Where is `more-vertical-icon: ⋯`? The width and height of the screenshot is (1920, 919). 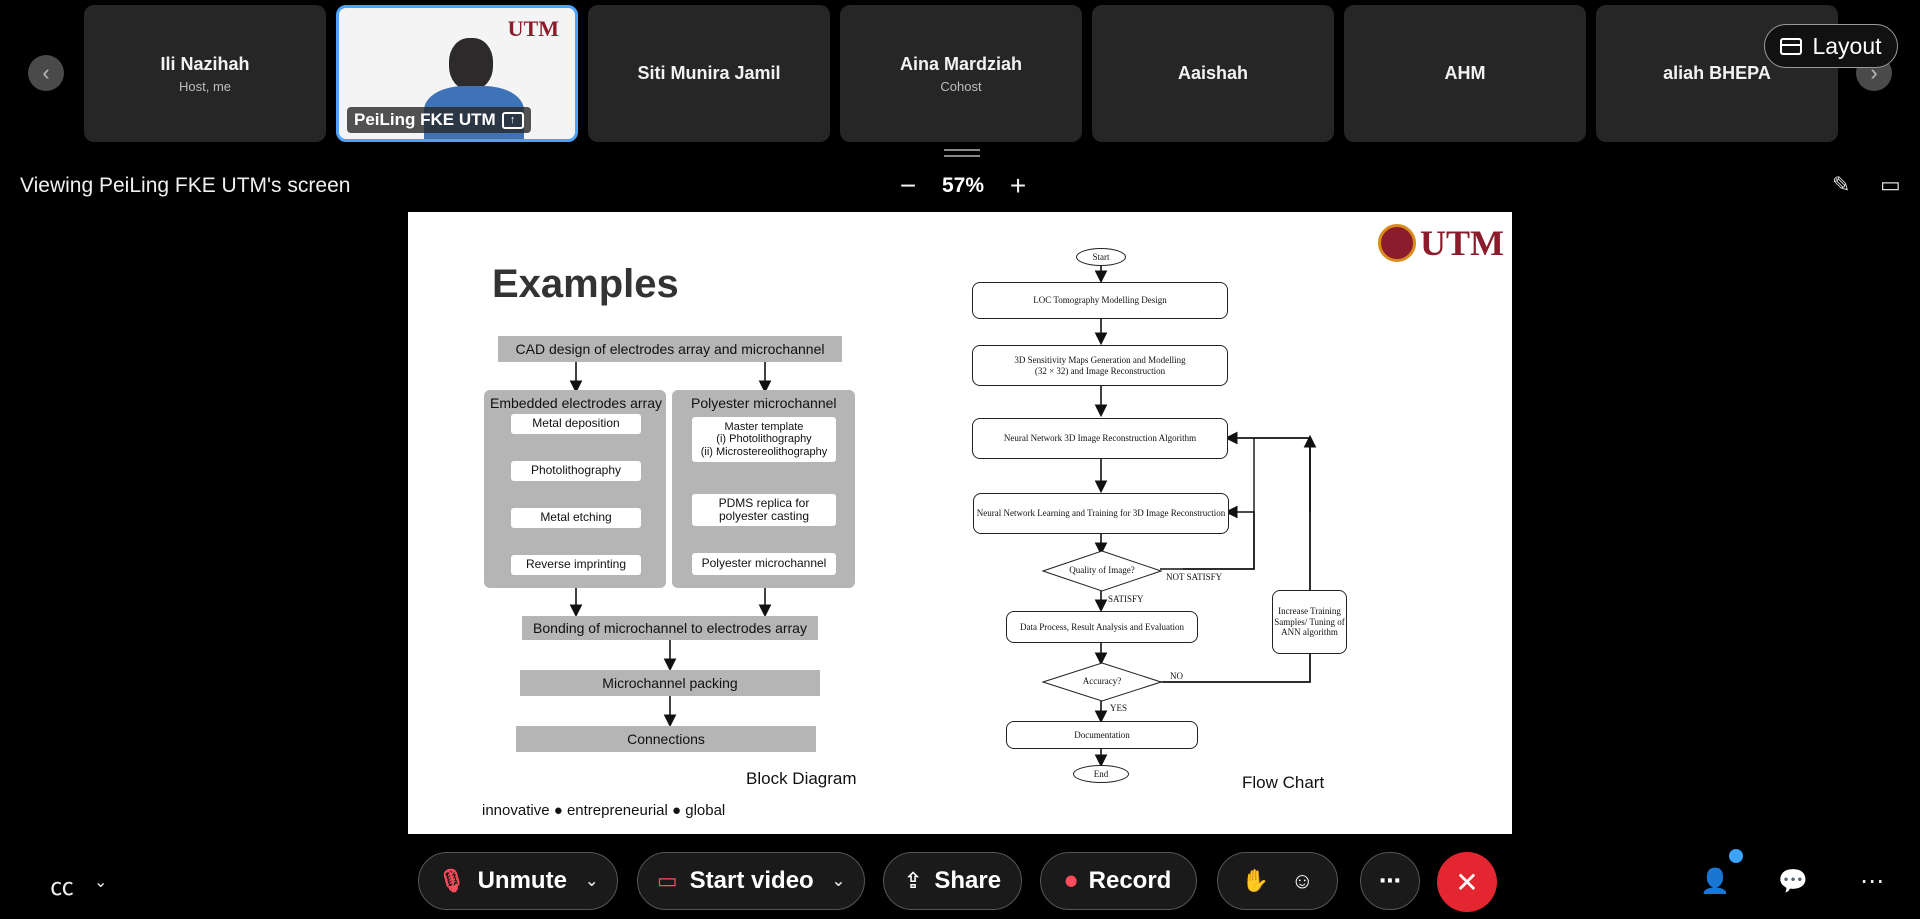
more-vertical-icon: ⋯ is located at coordinates (1872, 881).